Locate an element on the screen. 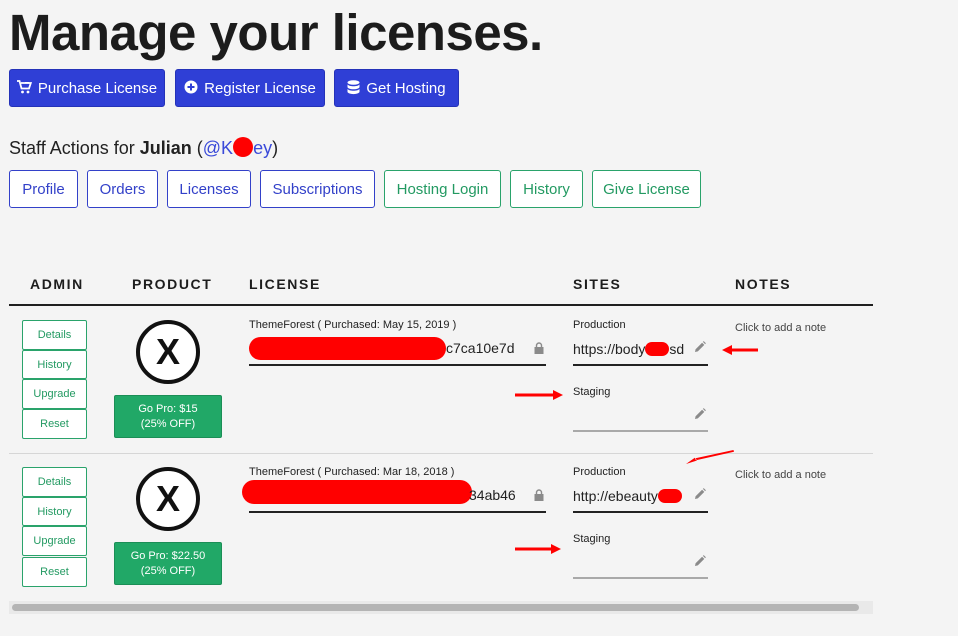 Image resolution: width=958 pixels, height=636 pixels. get-hosting-label: Get Hosting is located at coordinates (406, 88).